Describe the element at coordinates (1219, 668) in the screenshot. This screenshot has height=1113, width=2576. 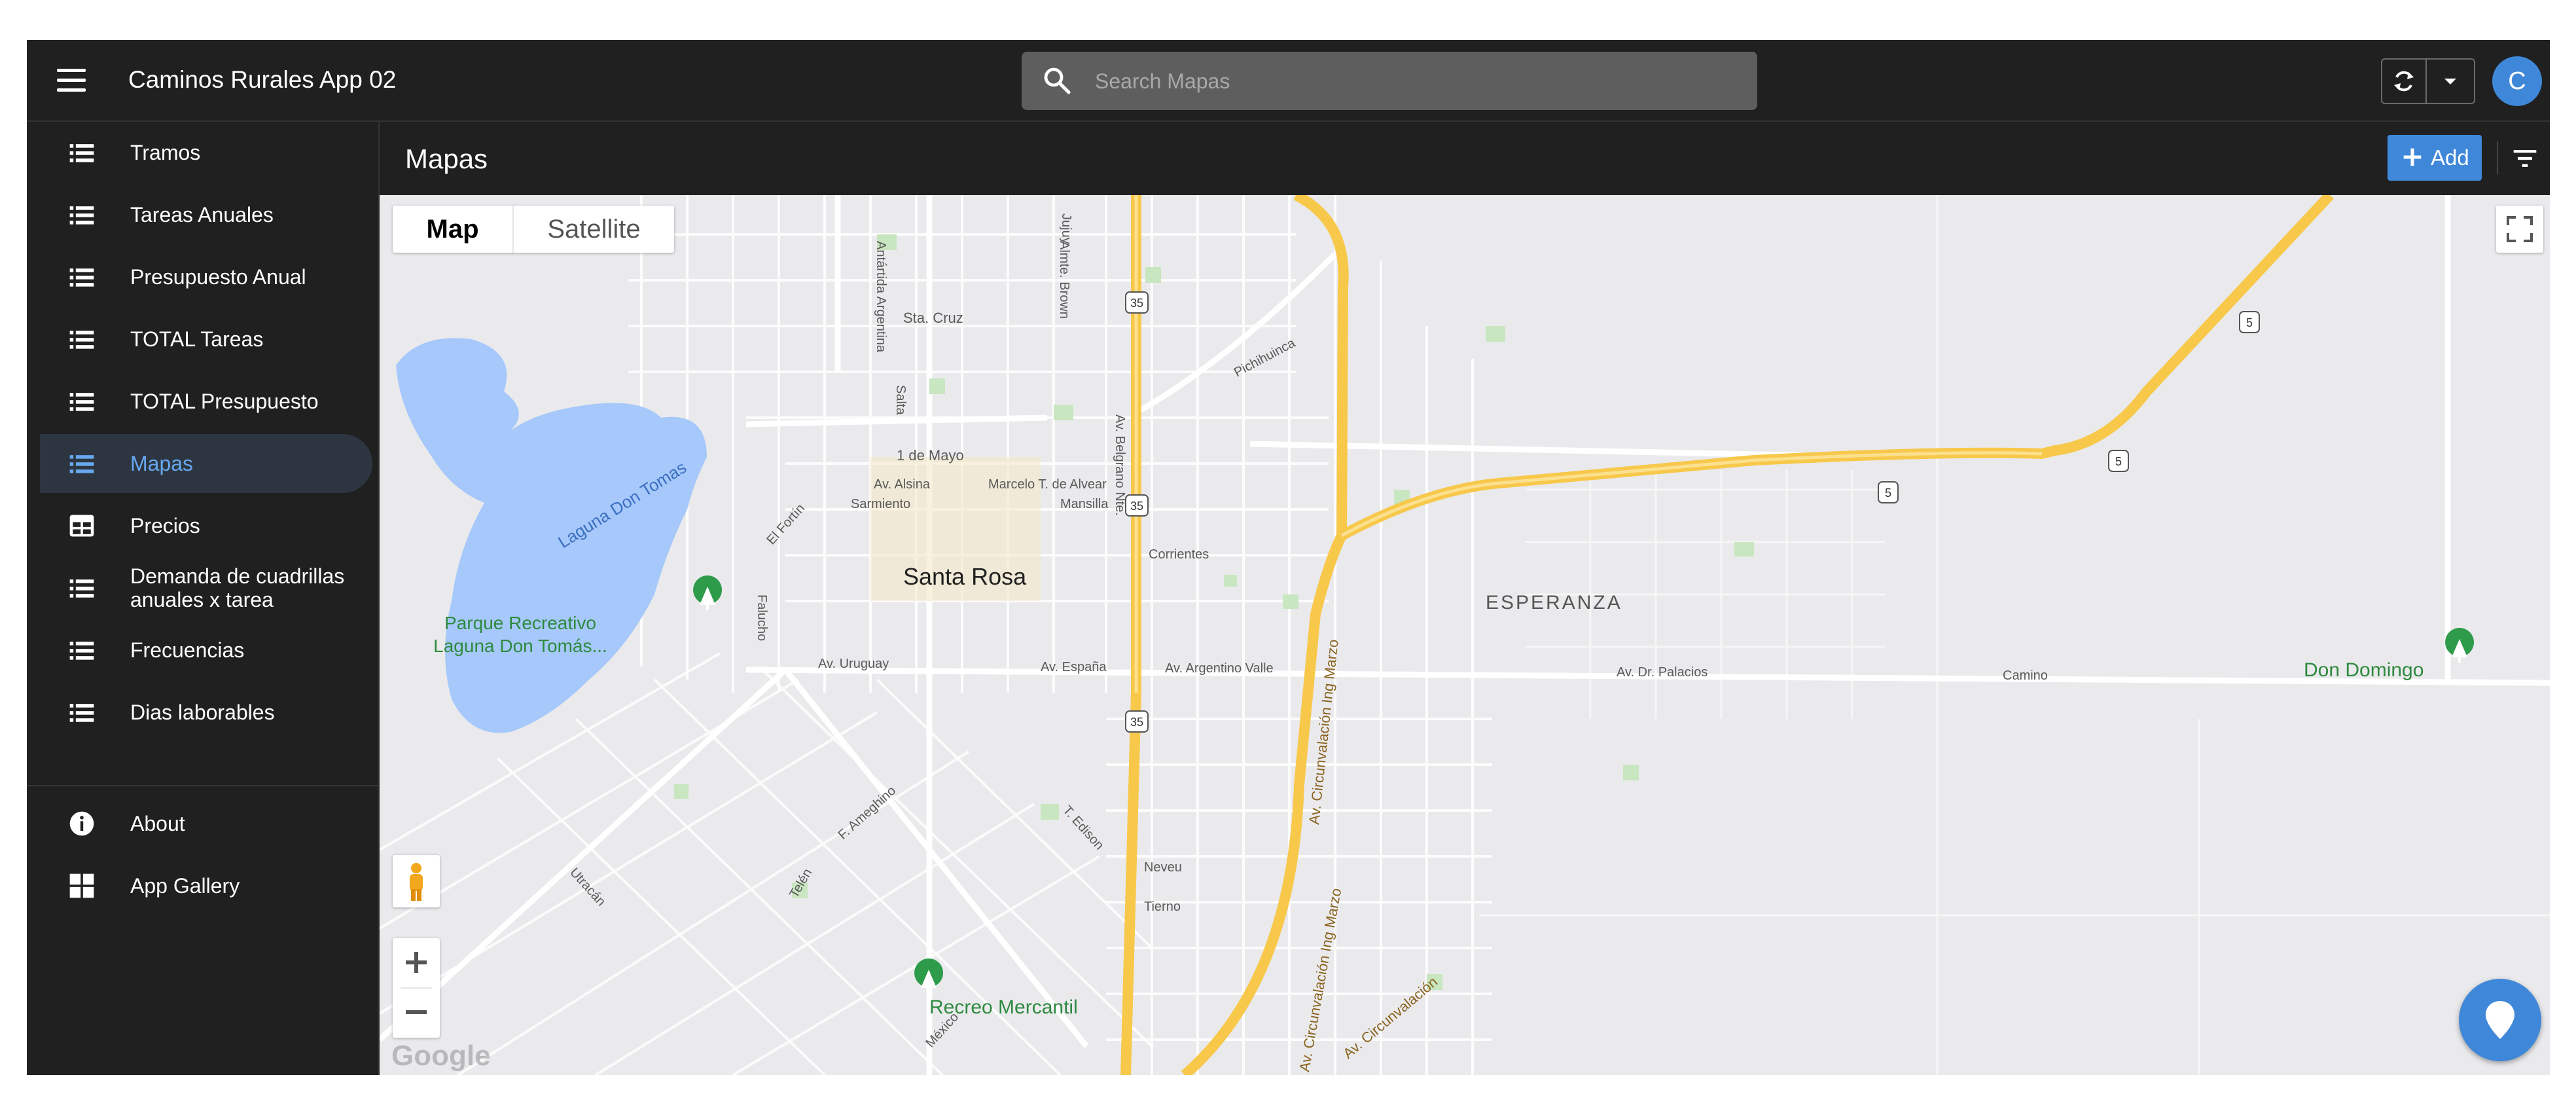
I see `street-label: Av. Argentino Valle` at that location.